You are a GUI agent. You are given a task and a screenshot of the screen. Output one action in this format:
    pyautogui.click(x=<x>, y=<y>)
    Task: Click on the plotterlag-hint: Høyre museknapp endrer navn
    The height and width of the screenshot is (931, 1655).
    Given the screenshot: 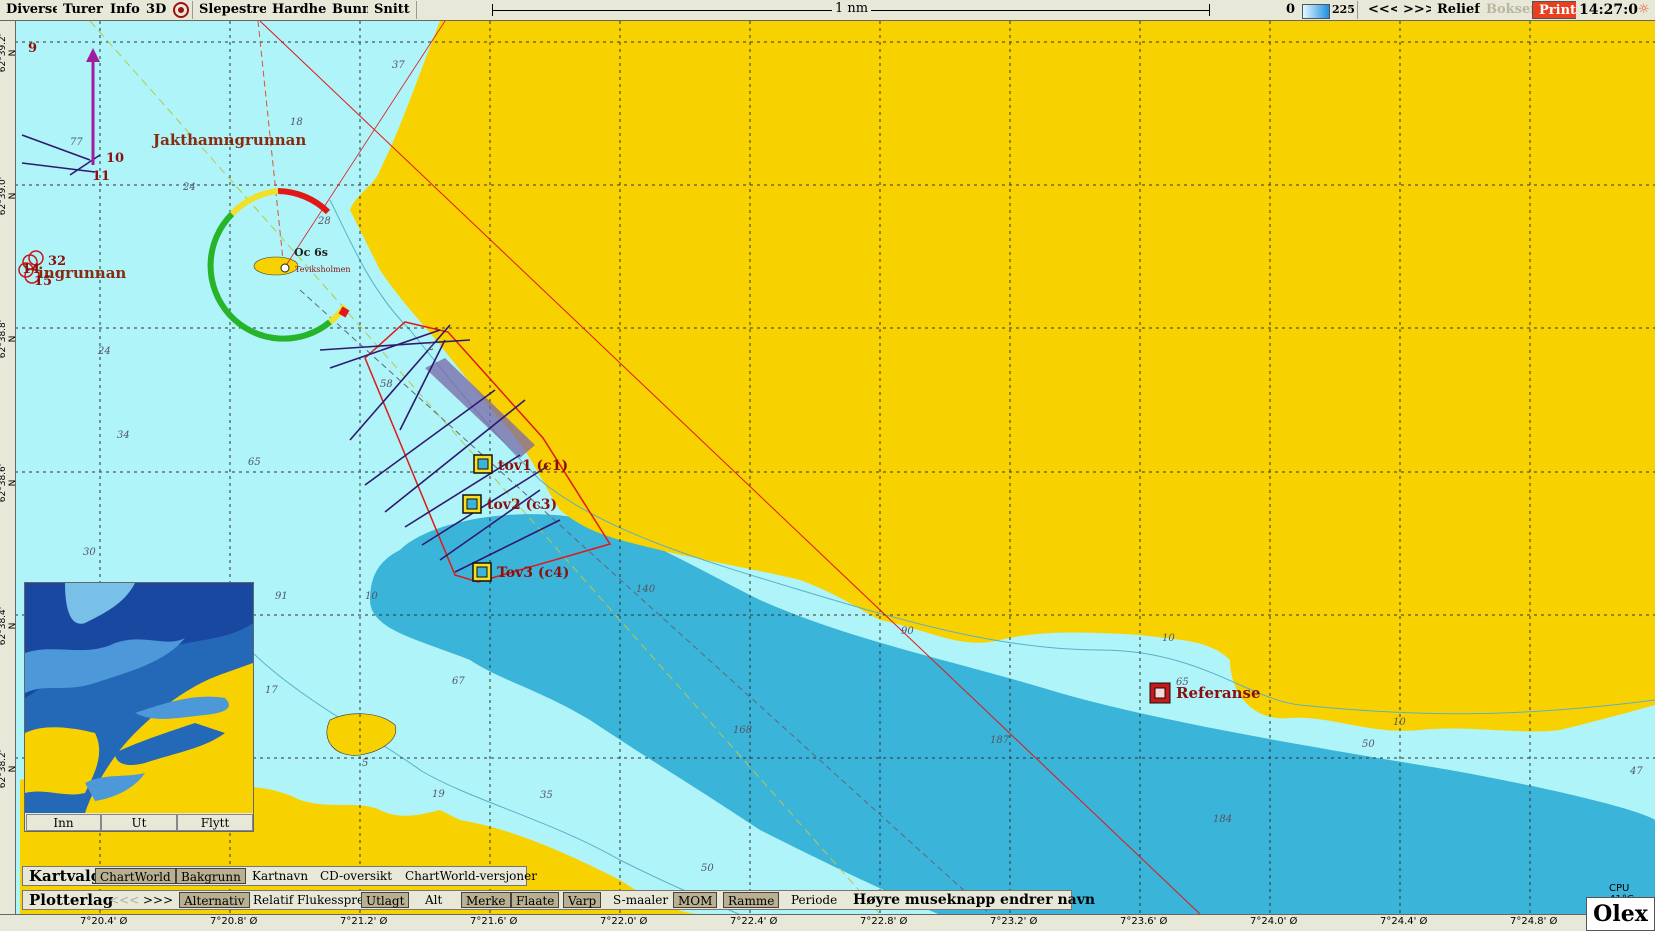 What is the action you would take?
    pyautogui.click(x=974, y=900)
    